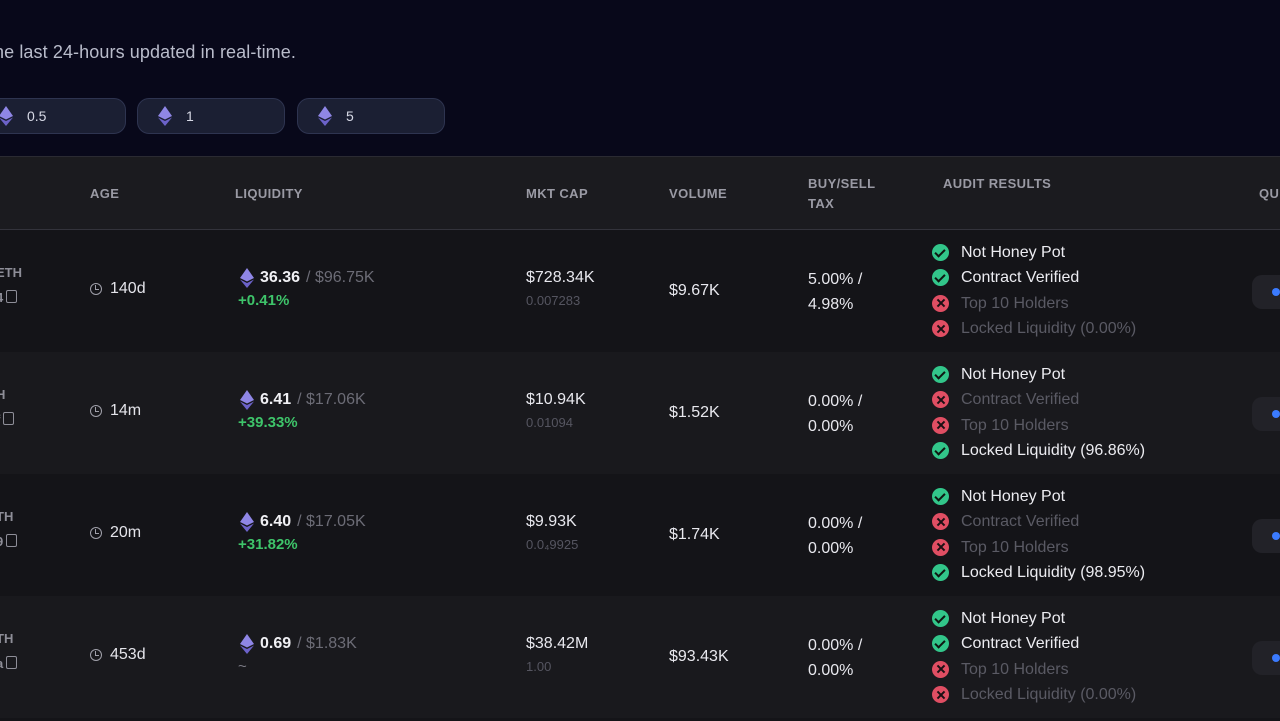 The width and height of the screenshot is (1280, 721). Describe the element at coordinates (841, 204) in the screenshot. I see `column-header-tax-line2: TAX` at that location.